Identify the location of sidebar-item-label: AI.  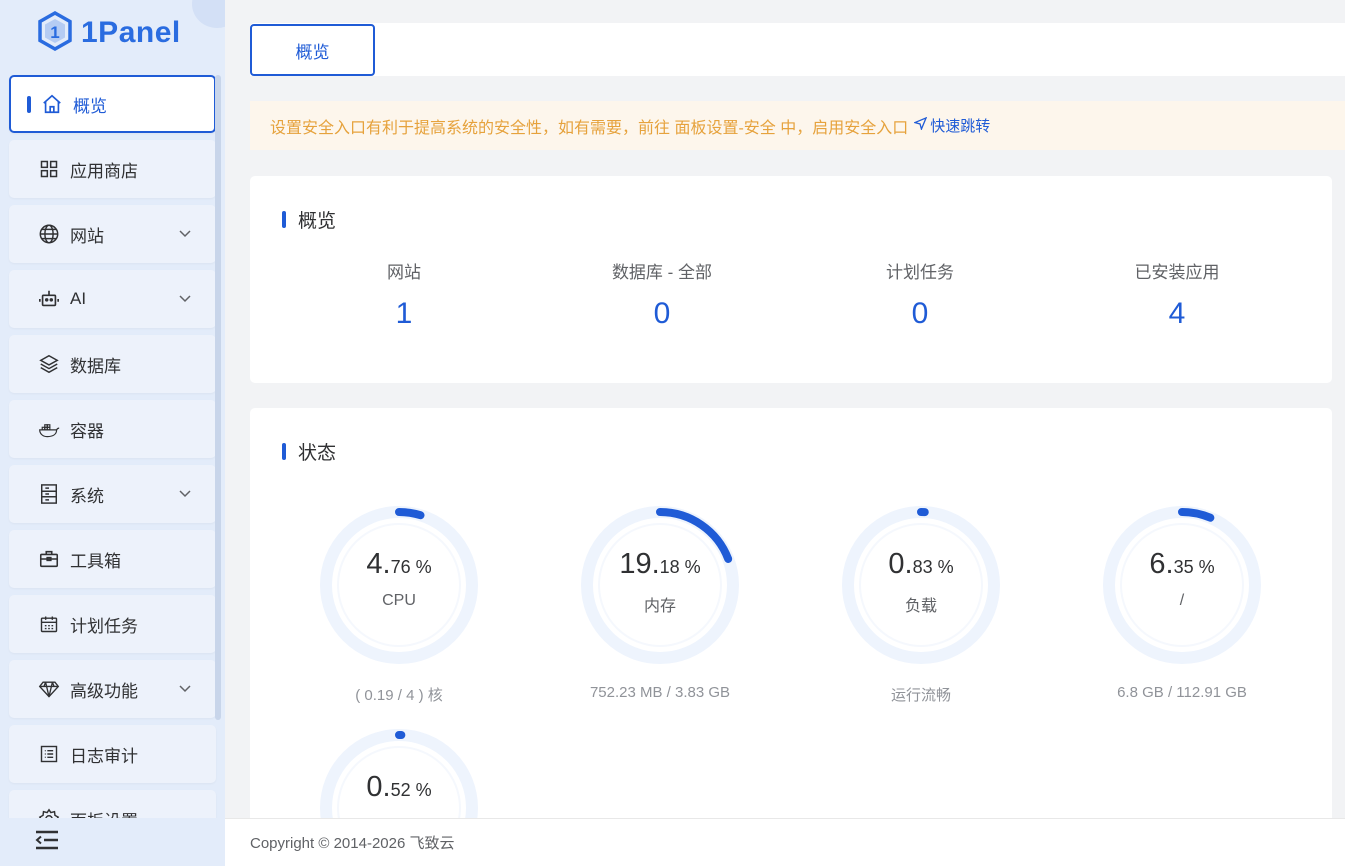
(78, 298).